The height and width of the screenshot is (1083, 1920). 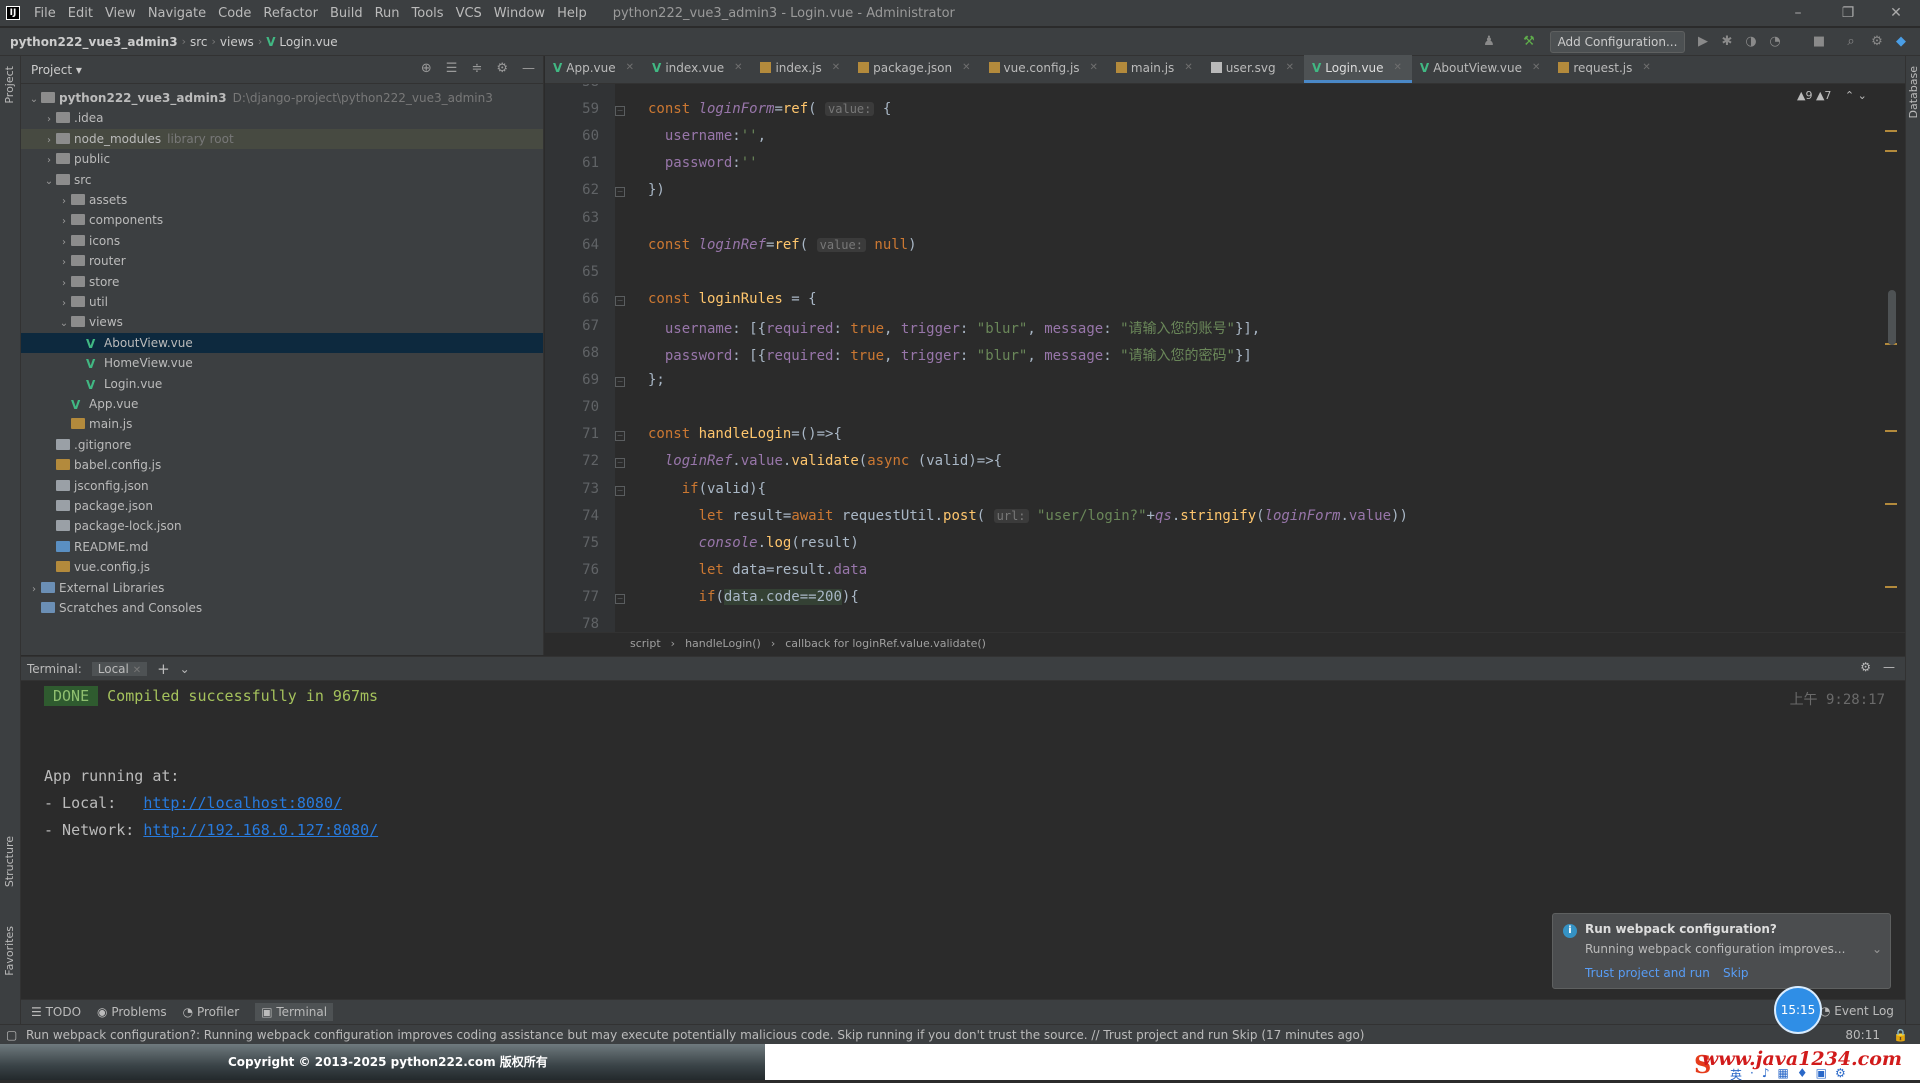 What do you see at coordinates (594, 69) in the screenshot?
I see `tab-app-vue: V App.vue ✕` at bounding box center [594, 69].